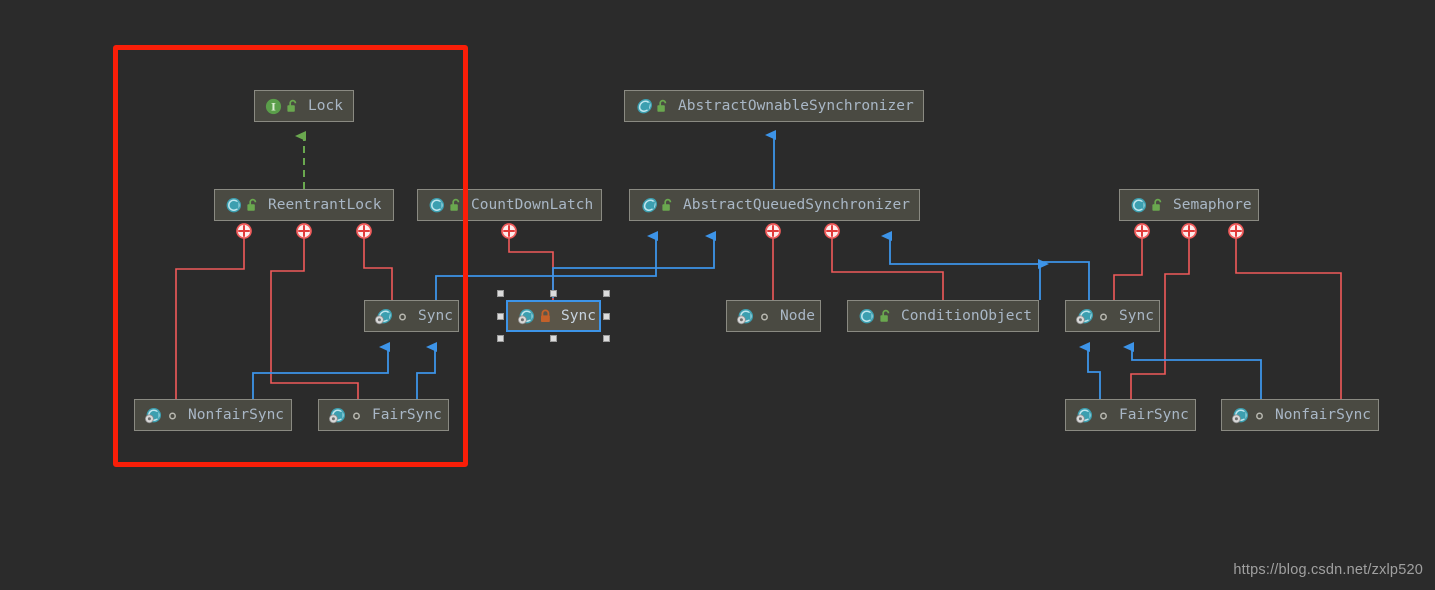 This screenshot has width=1435, height=590. What do you see at coordinates (740, 231) in the screenshot?
I see `inner-class-markers` at bounding box center [740, 231].